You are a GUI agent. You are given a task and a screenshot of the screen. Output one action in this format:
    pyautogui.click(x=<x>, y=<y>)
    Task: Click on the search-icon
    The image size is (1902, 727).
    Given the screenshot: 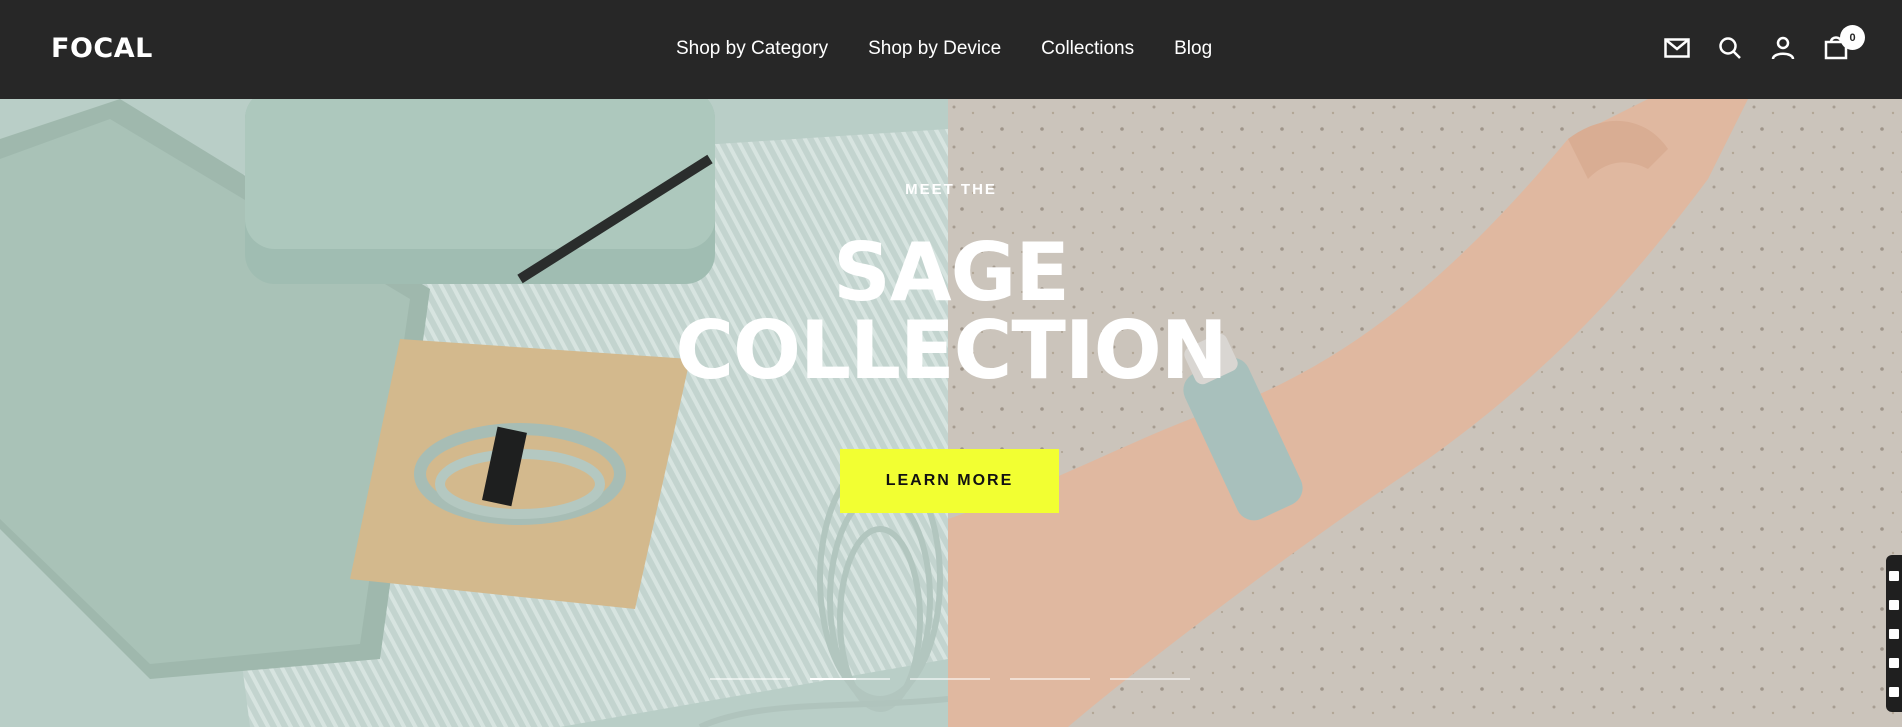 What is the action you would take?
    pyautogui.click(x=1730, y=48)
    